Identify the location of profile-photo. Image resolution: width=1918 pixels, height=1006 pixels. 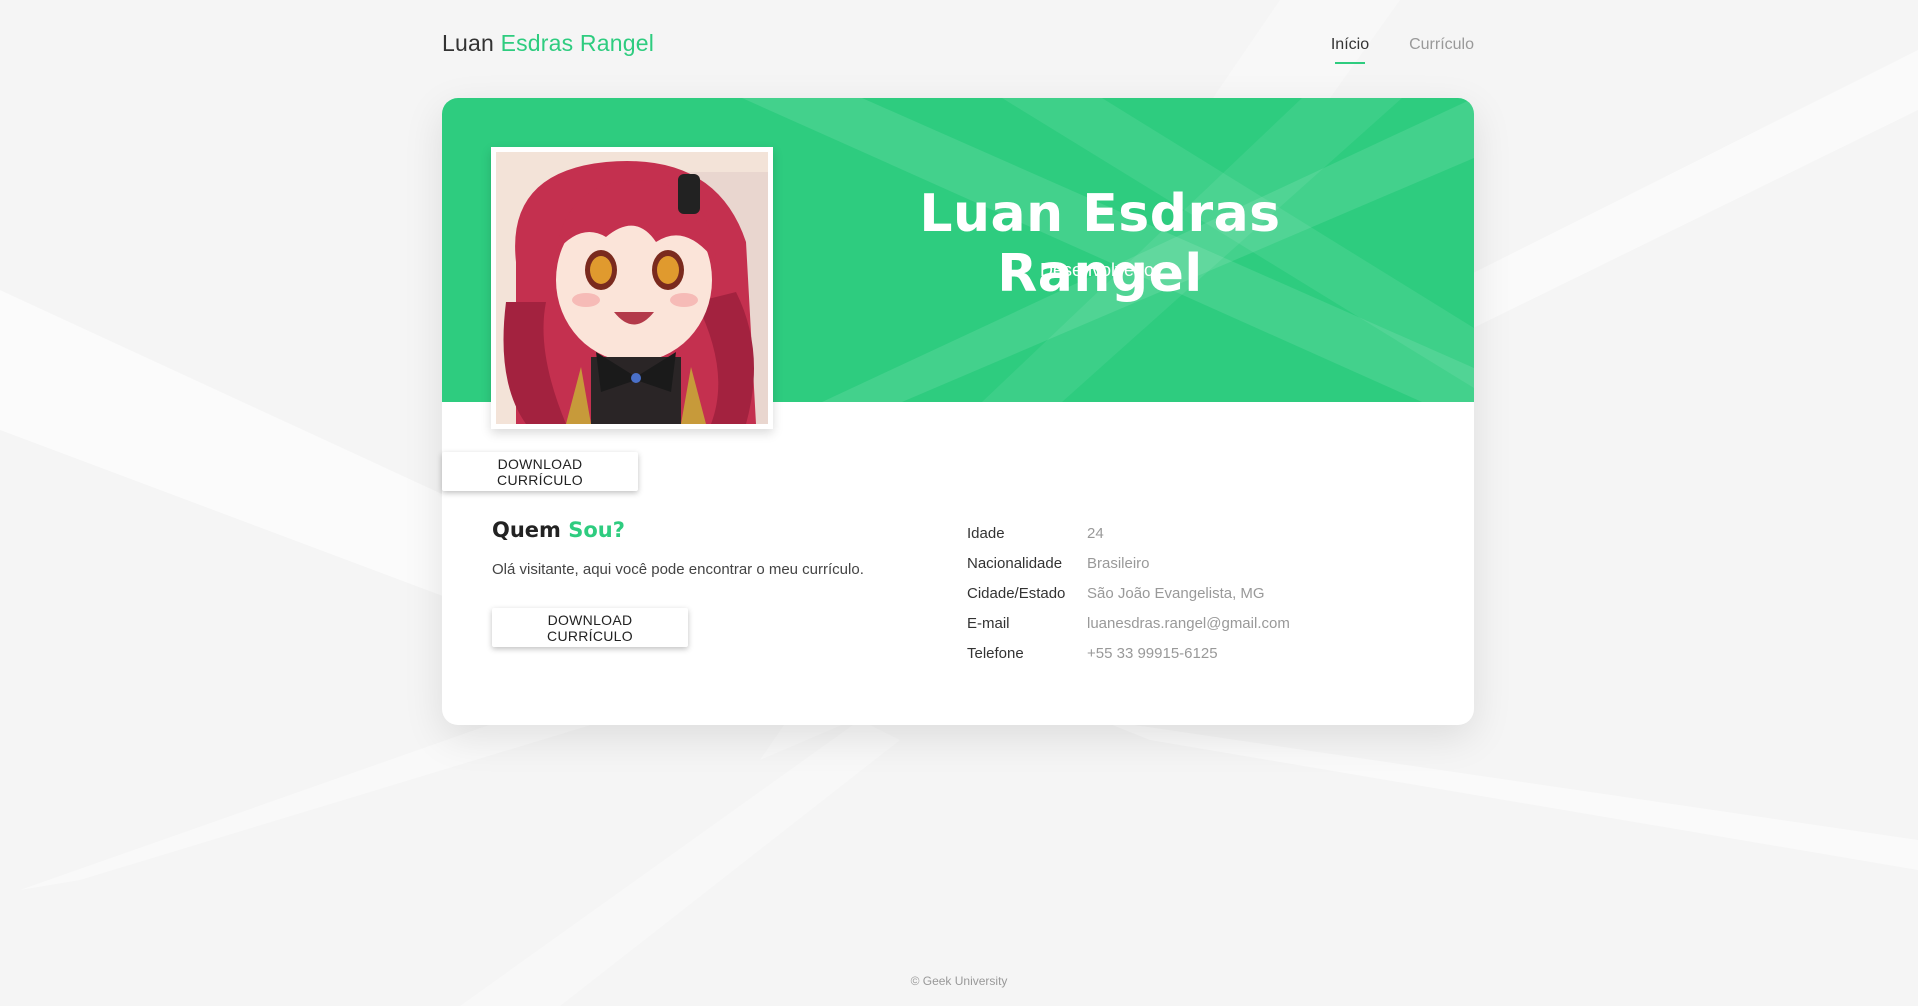
(632, 288).